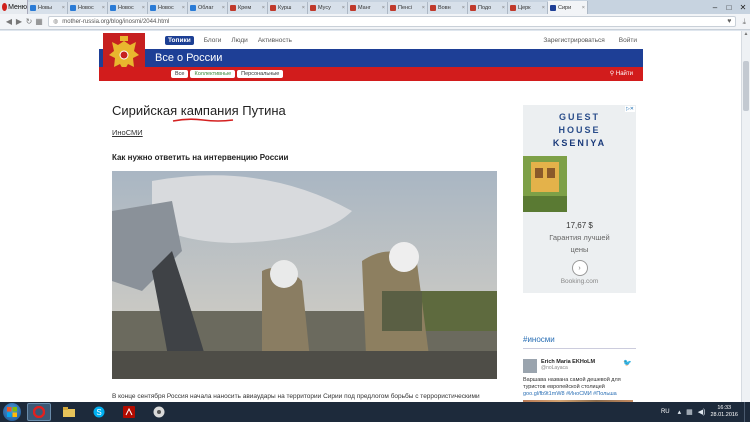  Describe the element at coordinates (715, 7) in the screenshot. I see `minimize-icon: –` at that location.